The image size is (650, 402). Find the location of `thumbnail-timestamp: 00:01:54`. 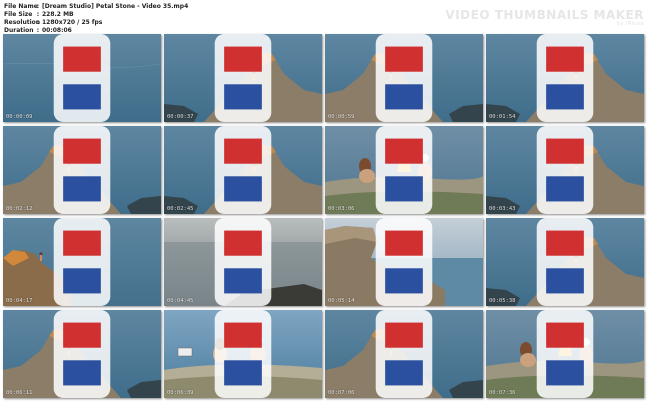

thumbnail-timestamp: 00:01:54 is located at coordinates (502, 117).